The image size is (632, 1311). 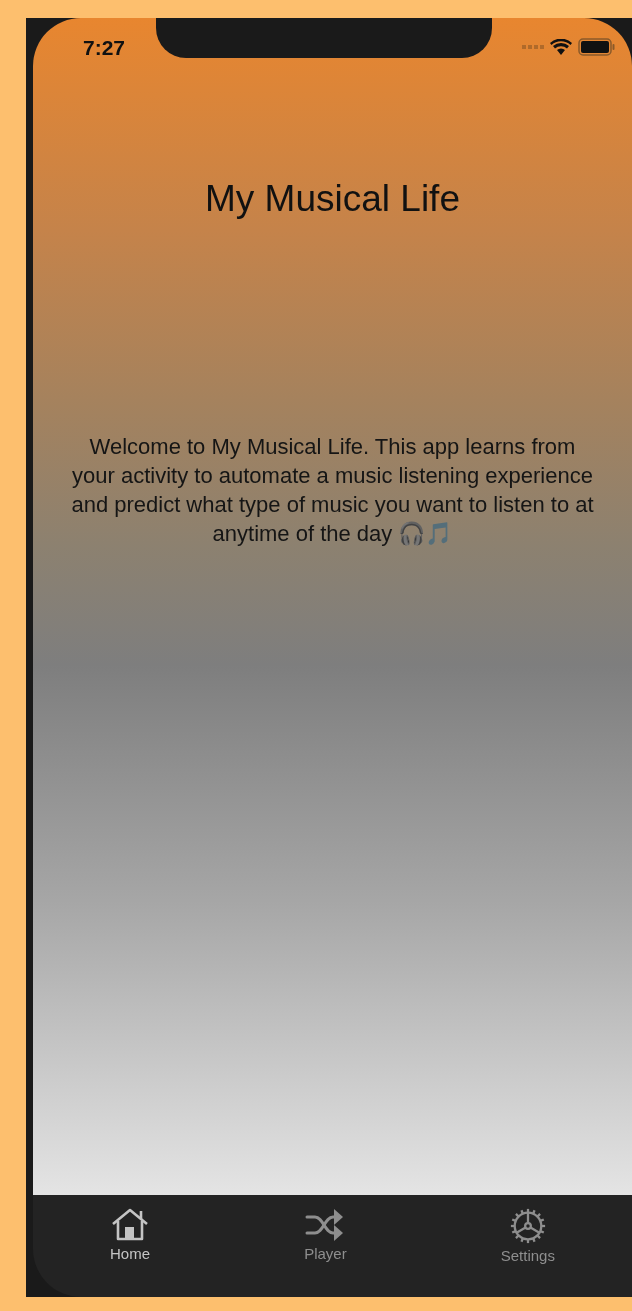 What do you see at coordinates (332, 199) in the screenshot?
I see `app-title: My Musical Life` at bounding box center [332, 199].